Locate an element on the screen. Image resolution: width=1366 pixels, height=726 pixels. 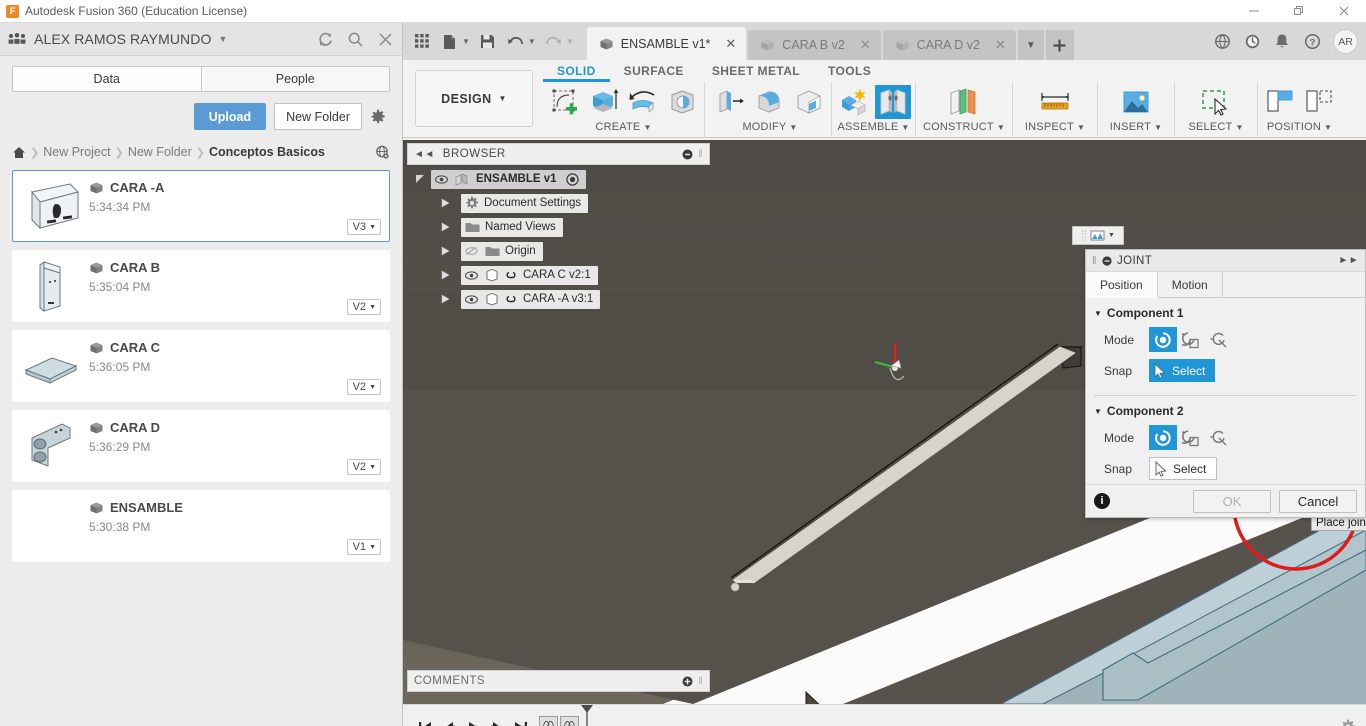
ok-button: OK is located at coordinates (1232, 501).